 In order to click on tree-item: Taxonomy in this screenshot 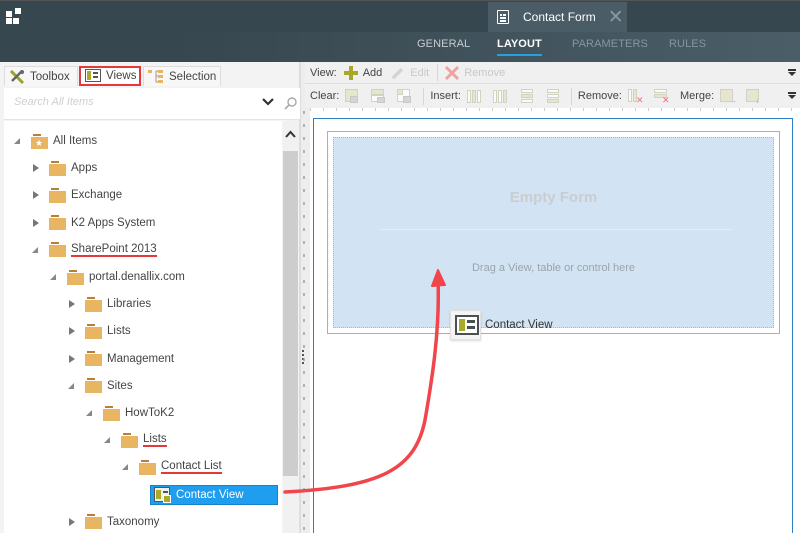, I will do `click(113, 522)`.